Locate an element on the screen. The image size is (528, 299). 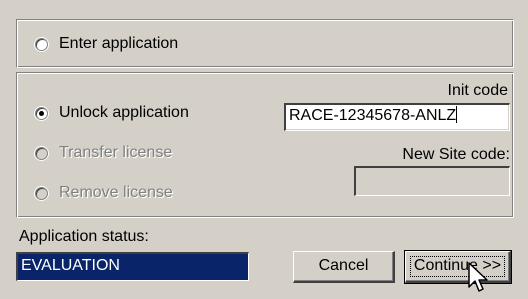
enter-application-label: Enter application is located at coordinates (118, 44).